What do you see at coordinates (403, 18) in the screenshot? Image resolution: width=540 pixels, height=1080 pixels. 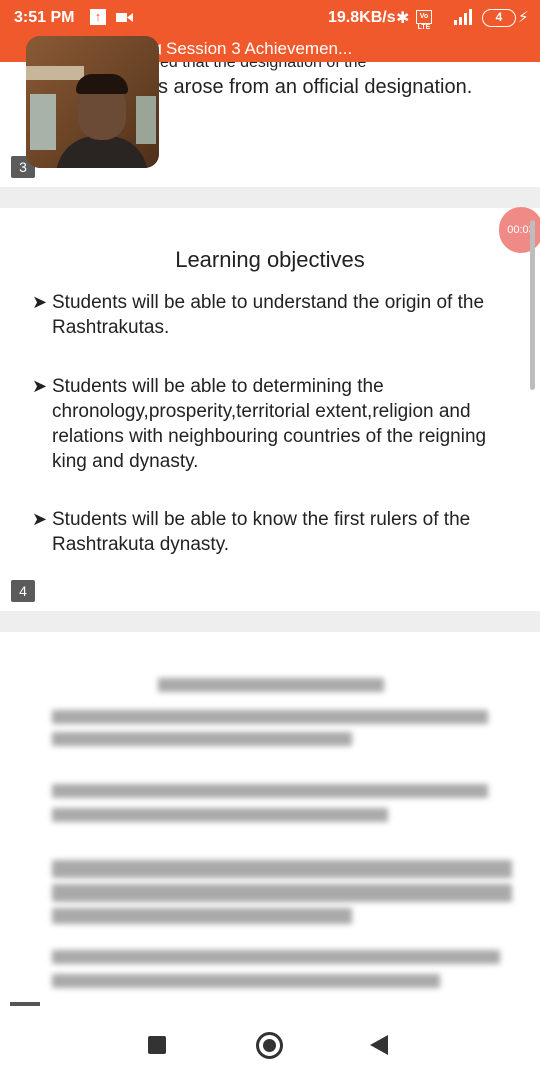 I see `bluetooth-icon: ✱` at bounding box center [403, 18].